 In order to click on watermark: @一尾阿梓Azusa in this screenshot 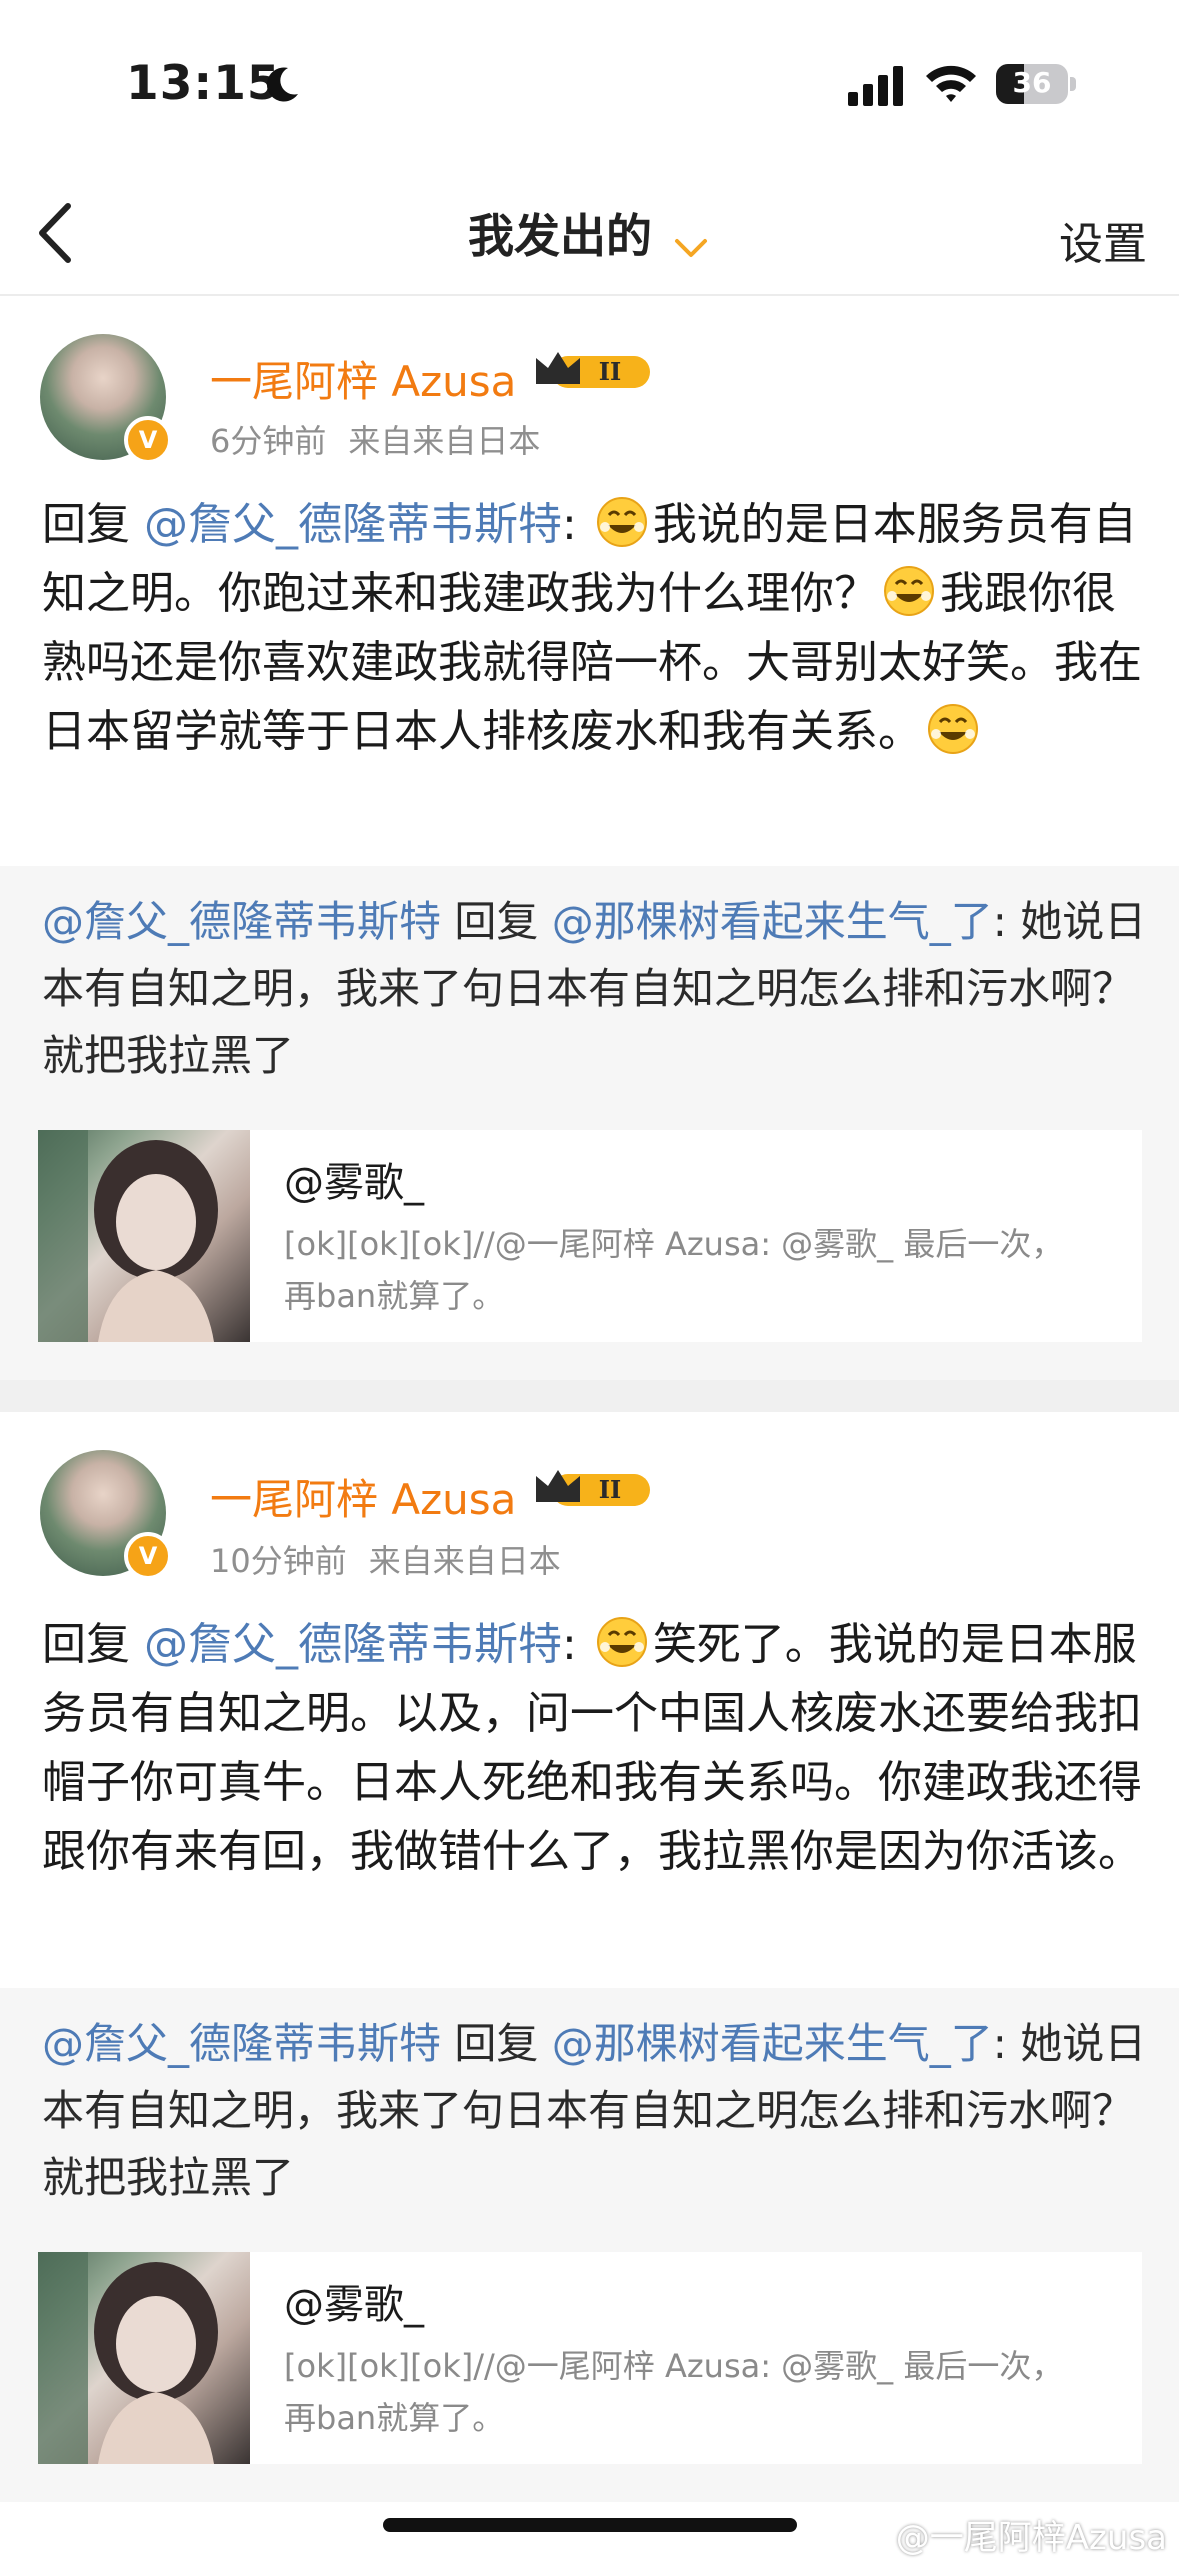, I will do `click(1031, 2538)`.